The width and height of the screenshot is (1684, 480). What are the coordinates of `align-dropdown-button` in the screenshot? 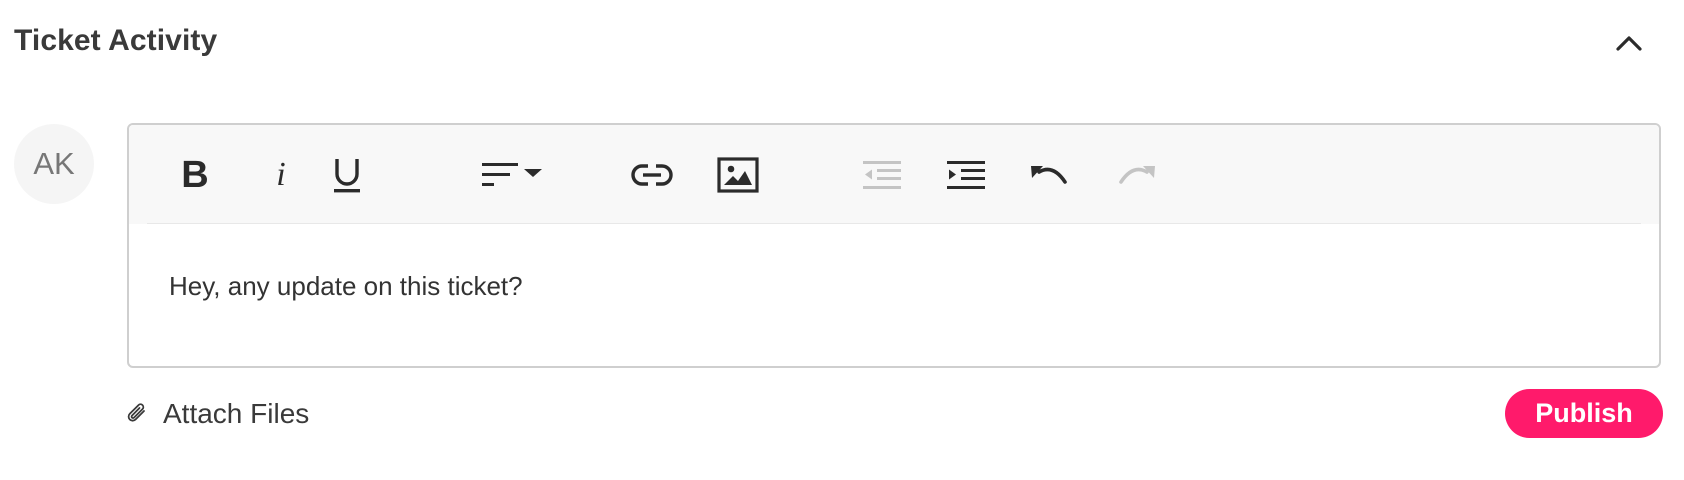 It's located at (512, 175).